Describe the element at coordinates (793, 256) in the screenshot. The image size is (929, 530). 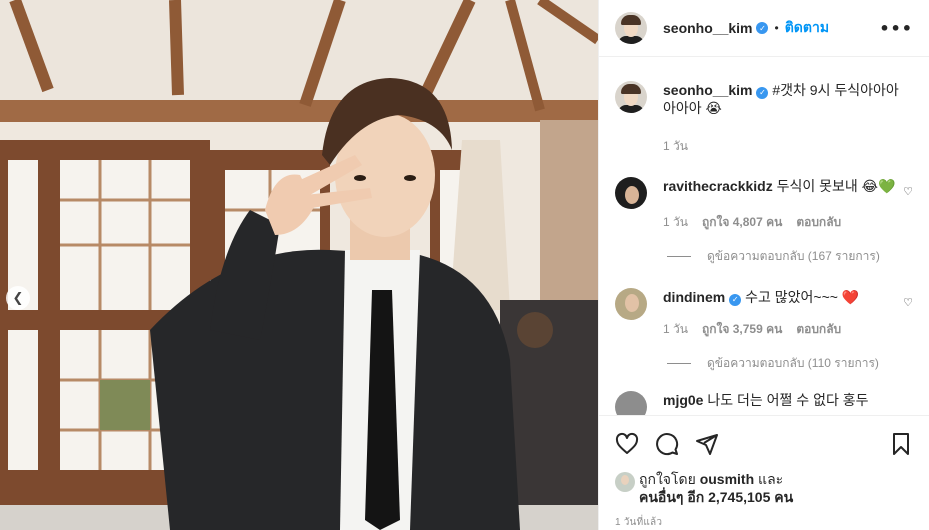
I see `view-replies-label: ดูข้อความตอบกลับ (167 รายการ)` at that location.